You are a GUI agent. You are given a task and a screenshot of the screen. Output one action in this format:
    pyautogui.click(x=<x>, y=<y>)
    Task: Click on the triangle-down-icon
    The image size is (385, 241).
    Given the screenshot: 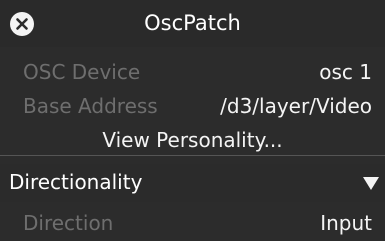 What is the action you would take?
    pyautogui.click(x=371, y=183)
    